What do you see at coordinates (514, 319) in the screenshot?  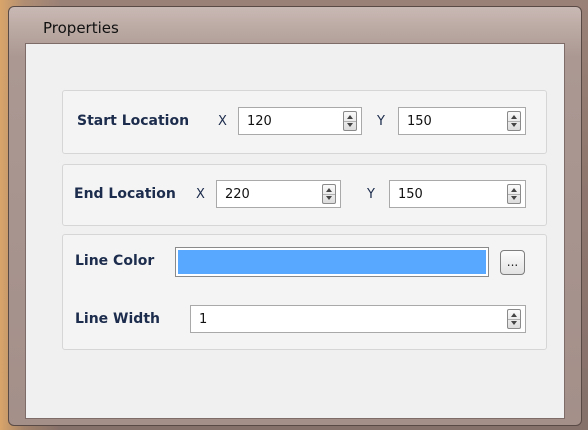 I see `line-width-spin-arrows` at bounding box center [514, 319].